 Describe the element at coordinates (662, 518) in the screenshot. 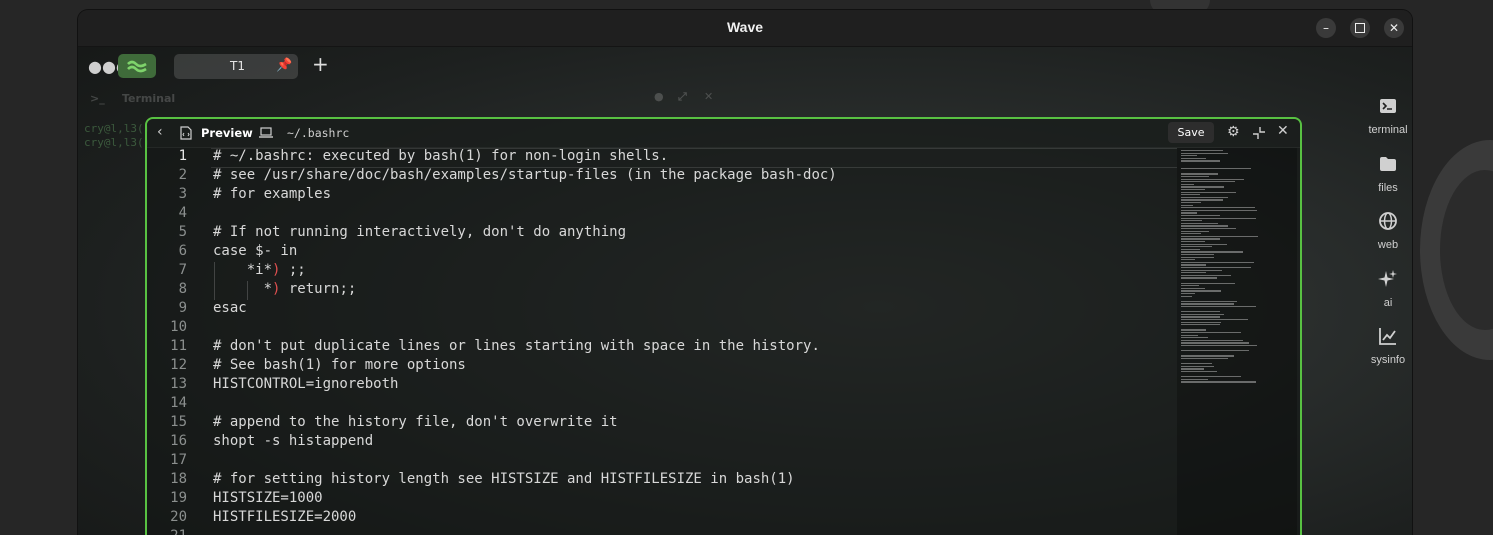

I see `code-line: 20 HISTFILESIZE=2000` at that location.